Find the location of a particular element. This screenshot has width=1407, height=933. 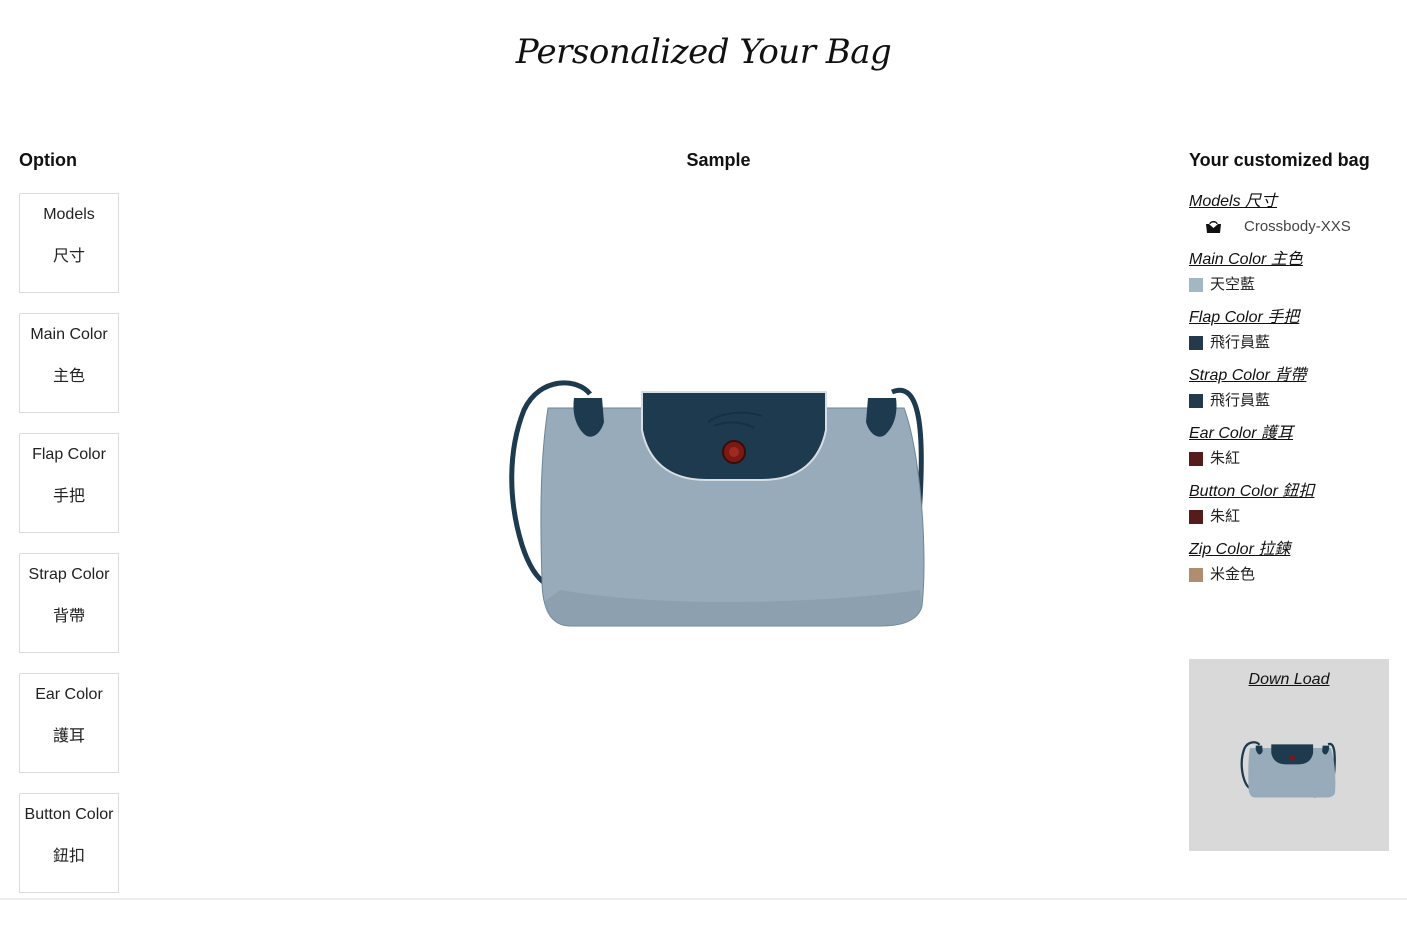

option-strap-color: Strap Color 背帶 is located at coordinates (69, 603).